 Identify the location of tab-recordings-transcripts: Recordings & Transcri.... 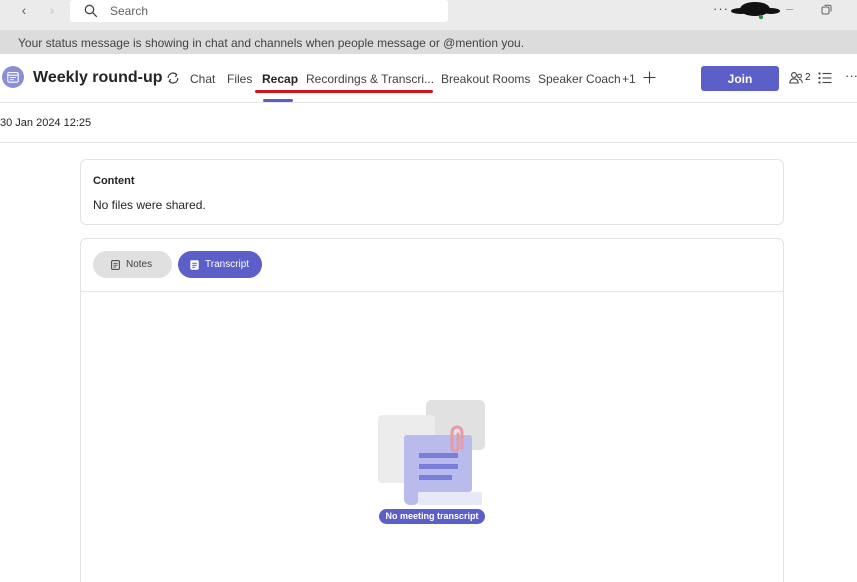
(370, 79).